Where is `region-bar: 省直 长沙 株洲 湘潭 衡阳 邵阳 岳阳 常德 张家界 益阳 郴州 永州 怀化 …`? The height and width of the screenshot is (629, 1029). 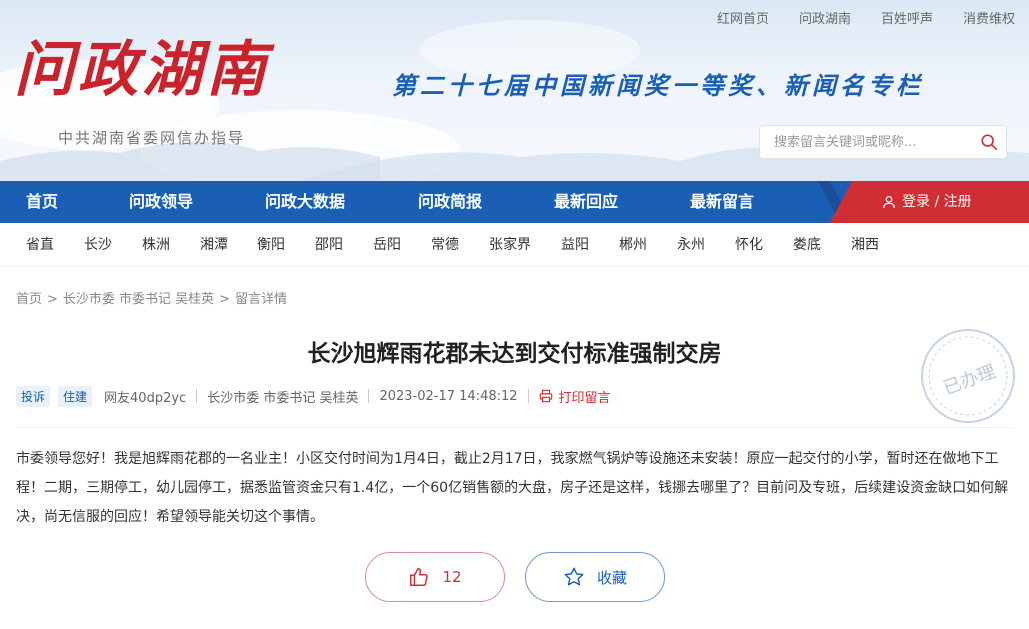 region-bar: 省直 长沙 株洲 湘潭 衡阳 邵阳 岳阳 常德 张家界 益阳 郴州 永州 怀化 … is located at coordinates (514, 245).